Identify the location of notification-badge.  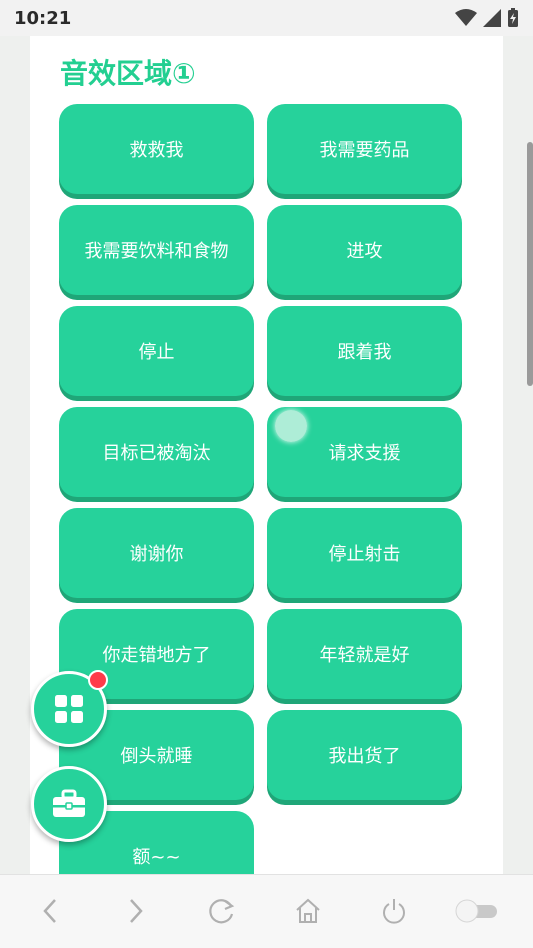
(98, 680).